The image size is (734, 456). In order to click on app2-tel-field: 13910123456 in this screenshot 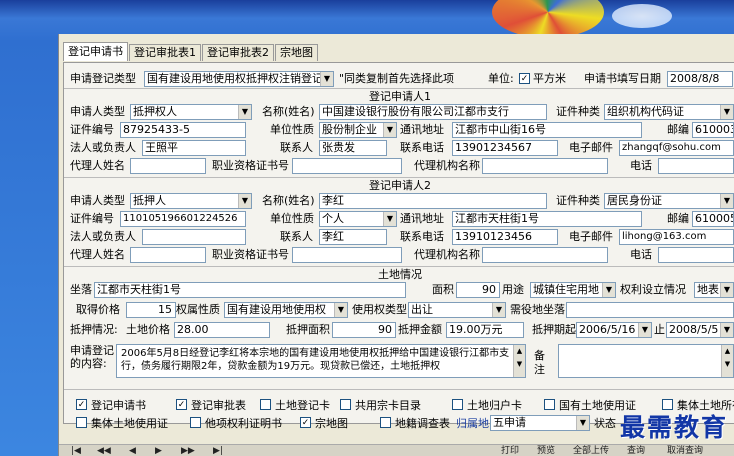, I will do `click(505, 237)`.